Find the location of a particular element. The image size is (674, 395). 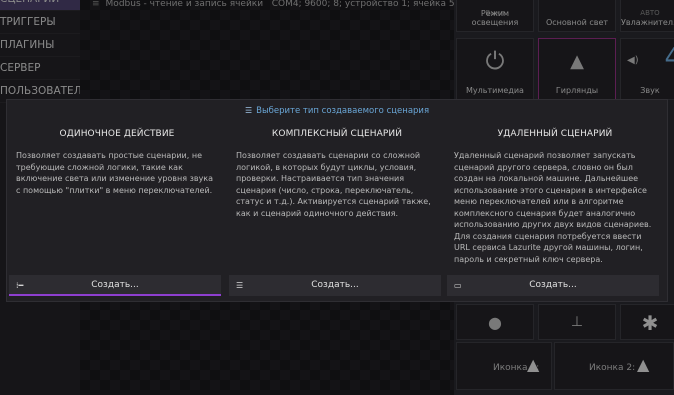

column-title: КОМПЛЕКСНЫЙ СЦЕНАРИЙ is located at coordinates (337, 134).